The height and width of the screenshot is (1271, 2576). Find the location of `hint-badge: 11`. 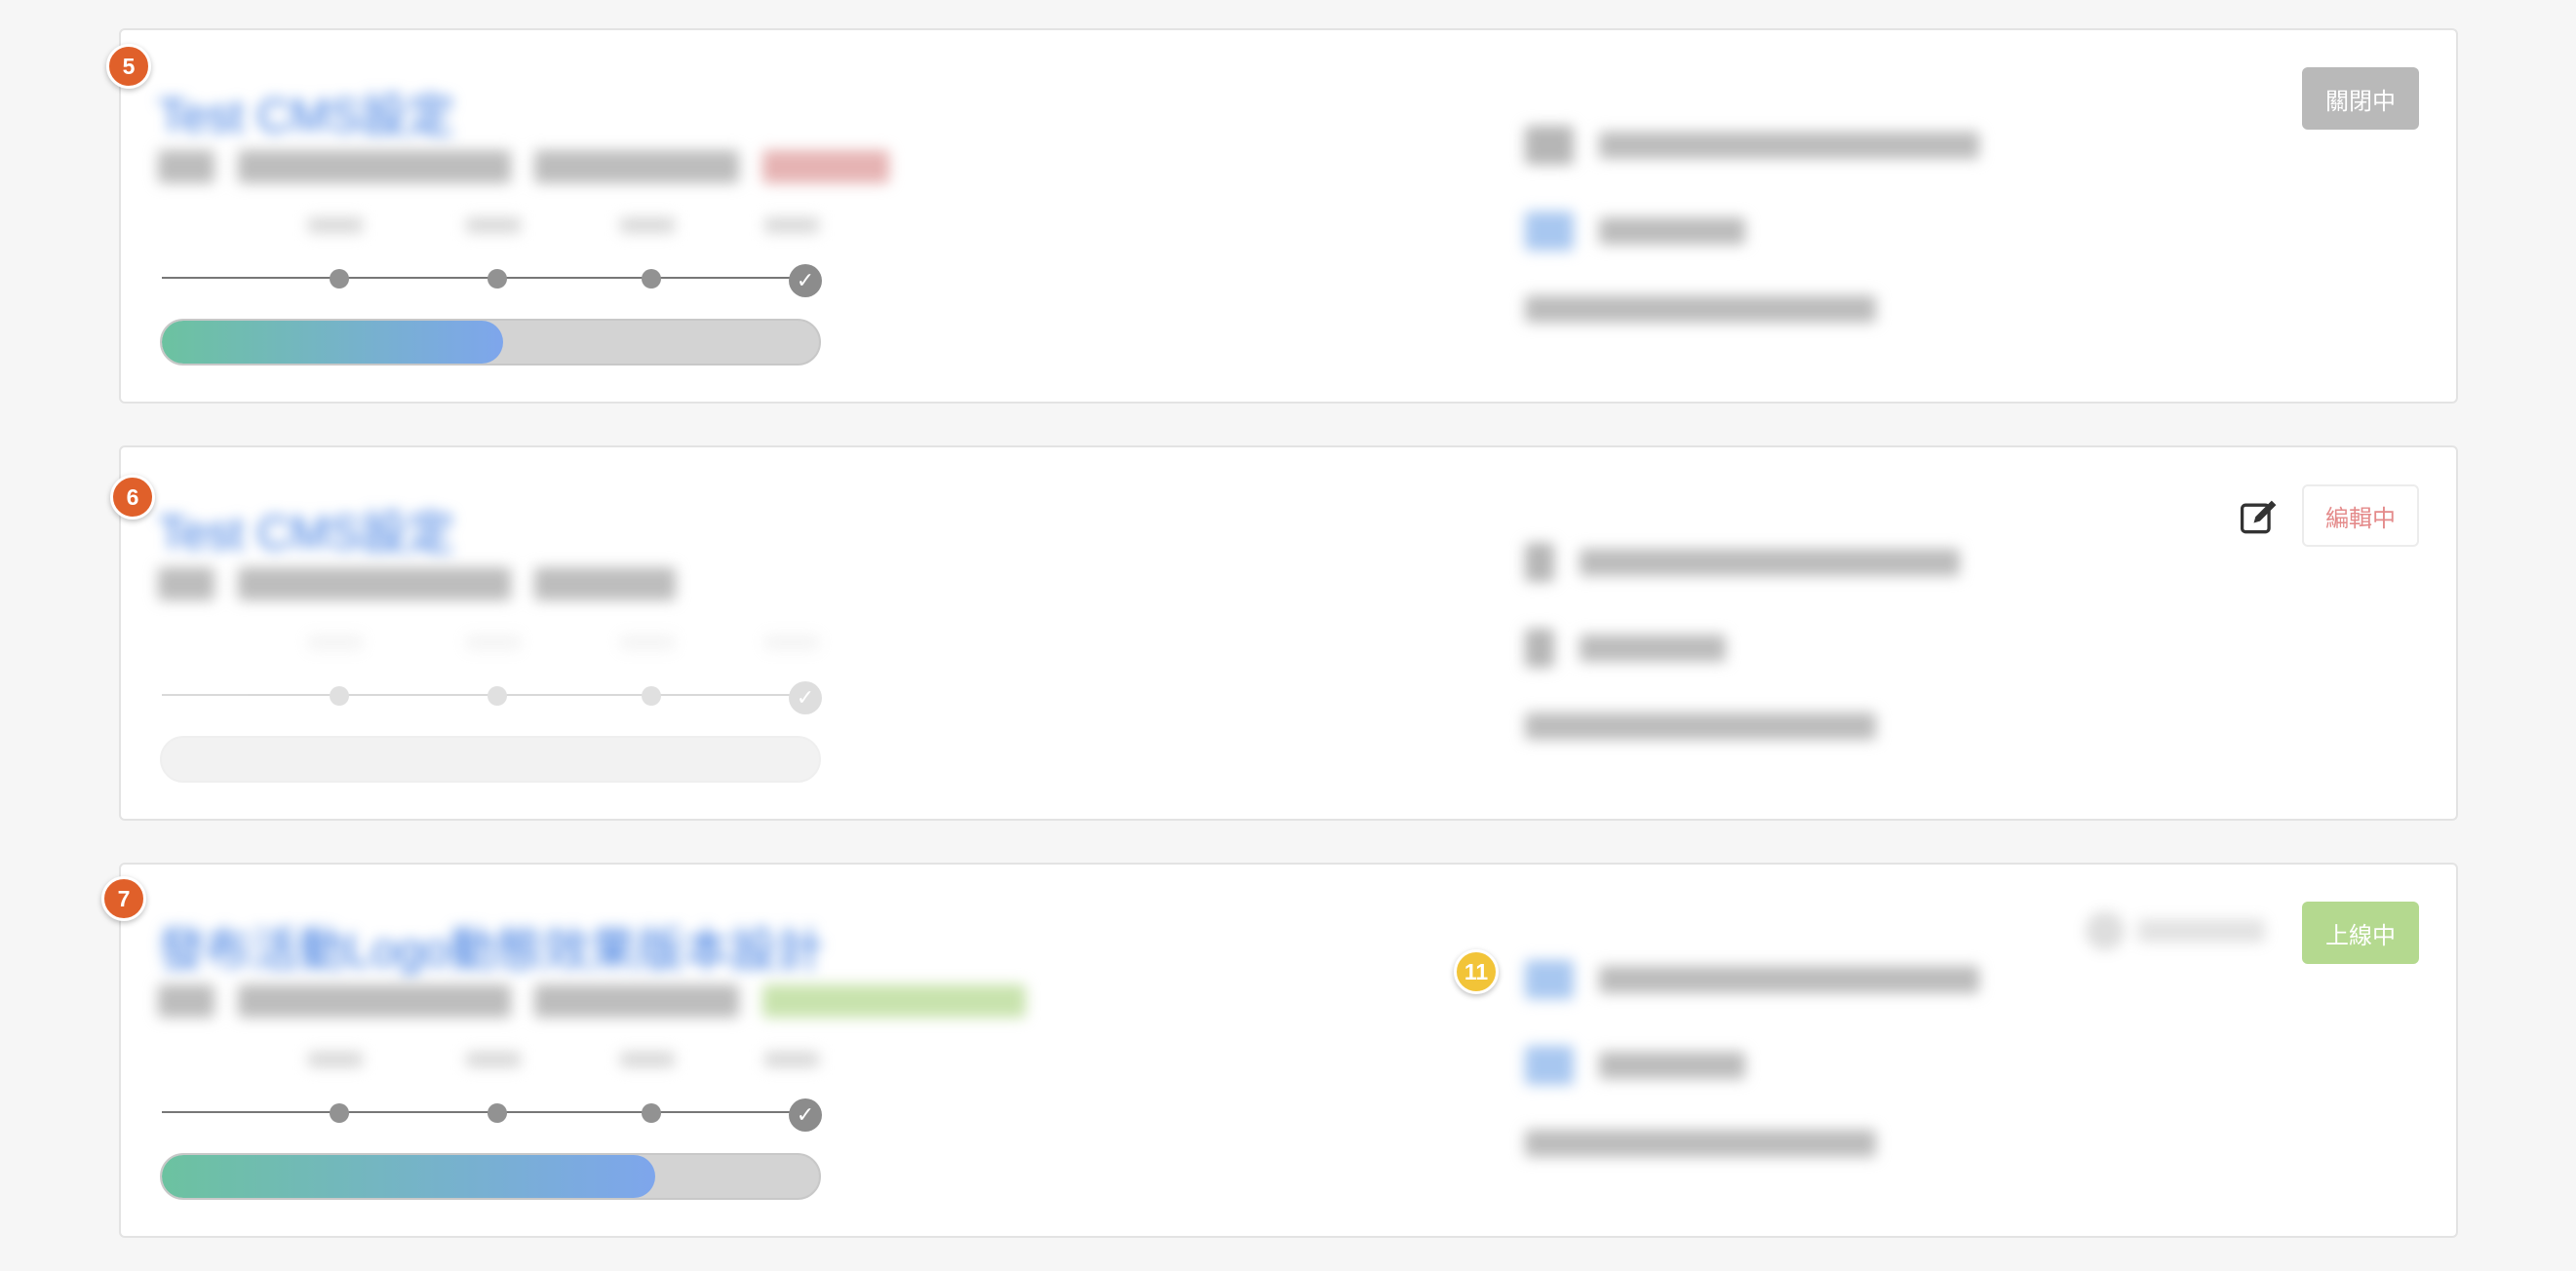

hint-badge: 11 is located at coordinates (1476, 971).